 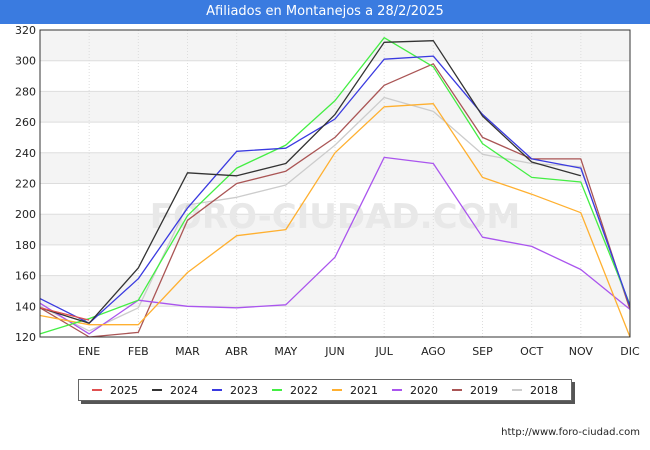 I want to click on y-tick-label: 220, so click(x=25, y=184).